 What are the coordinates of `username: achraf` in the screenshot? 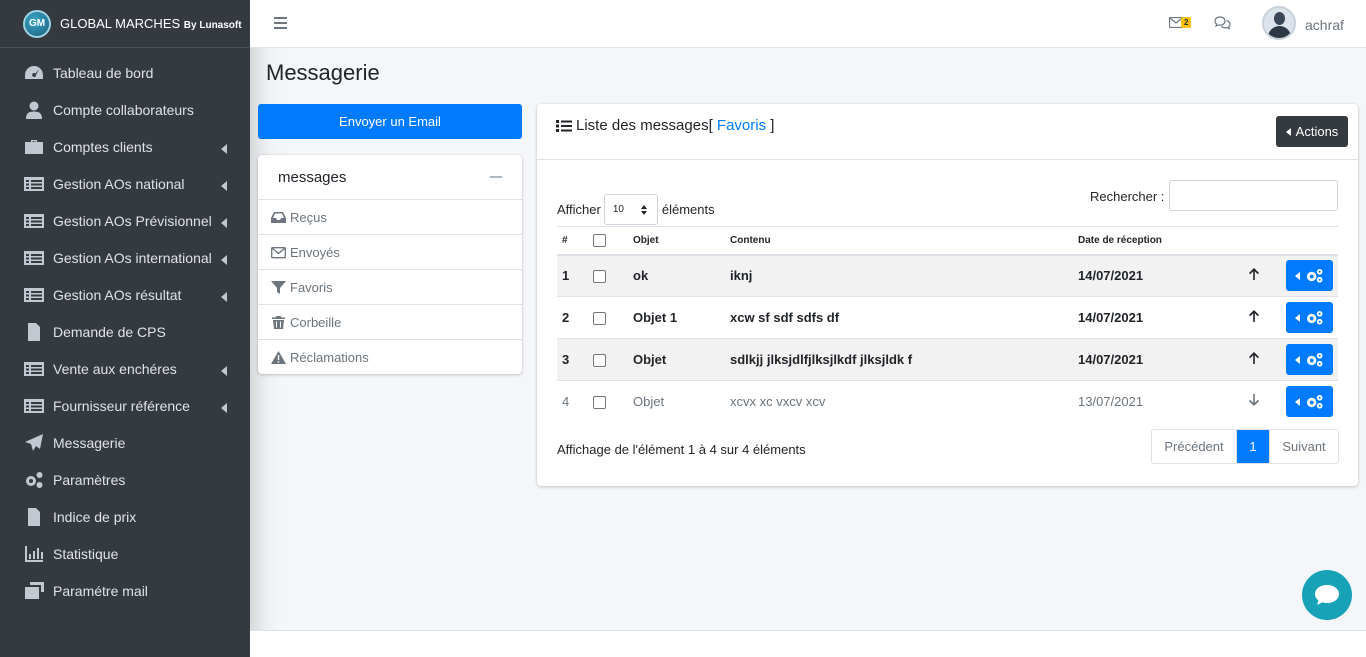 It's located at (1324, 25).